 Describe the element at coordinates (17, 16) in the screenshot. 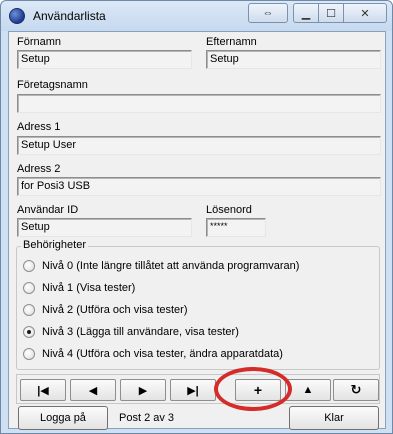

I see `app-icon` at that location.